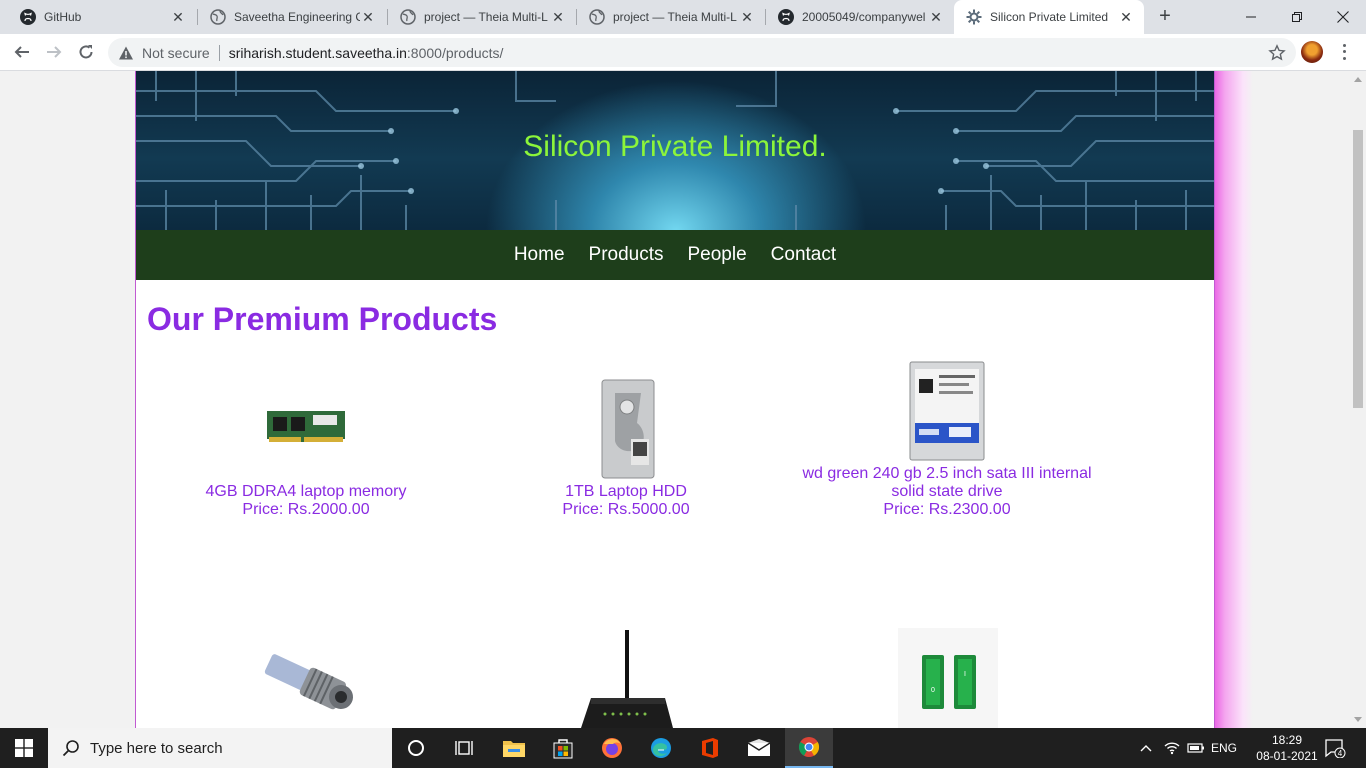 This screenshot has height=768, width=1366. I want to click on firefox-icon, so click(612, 748).